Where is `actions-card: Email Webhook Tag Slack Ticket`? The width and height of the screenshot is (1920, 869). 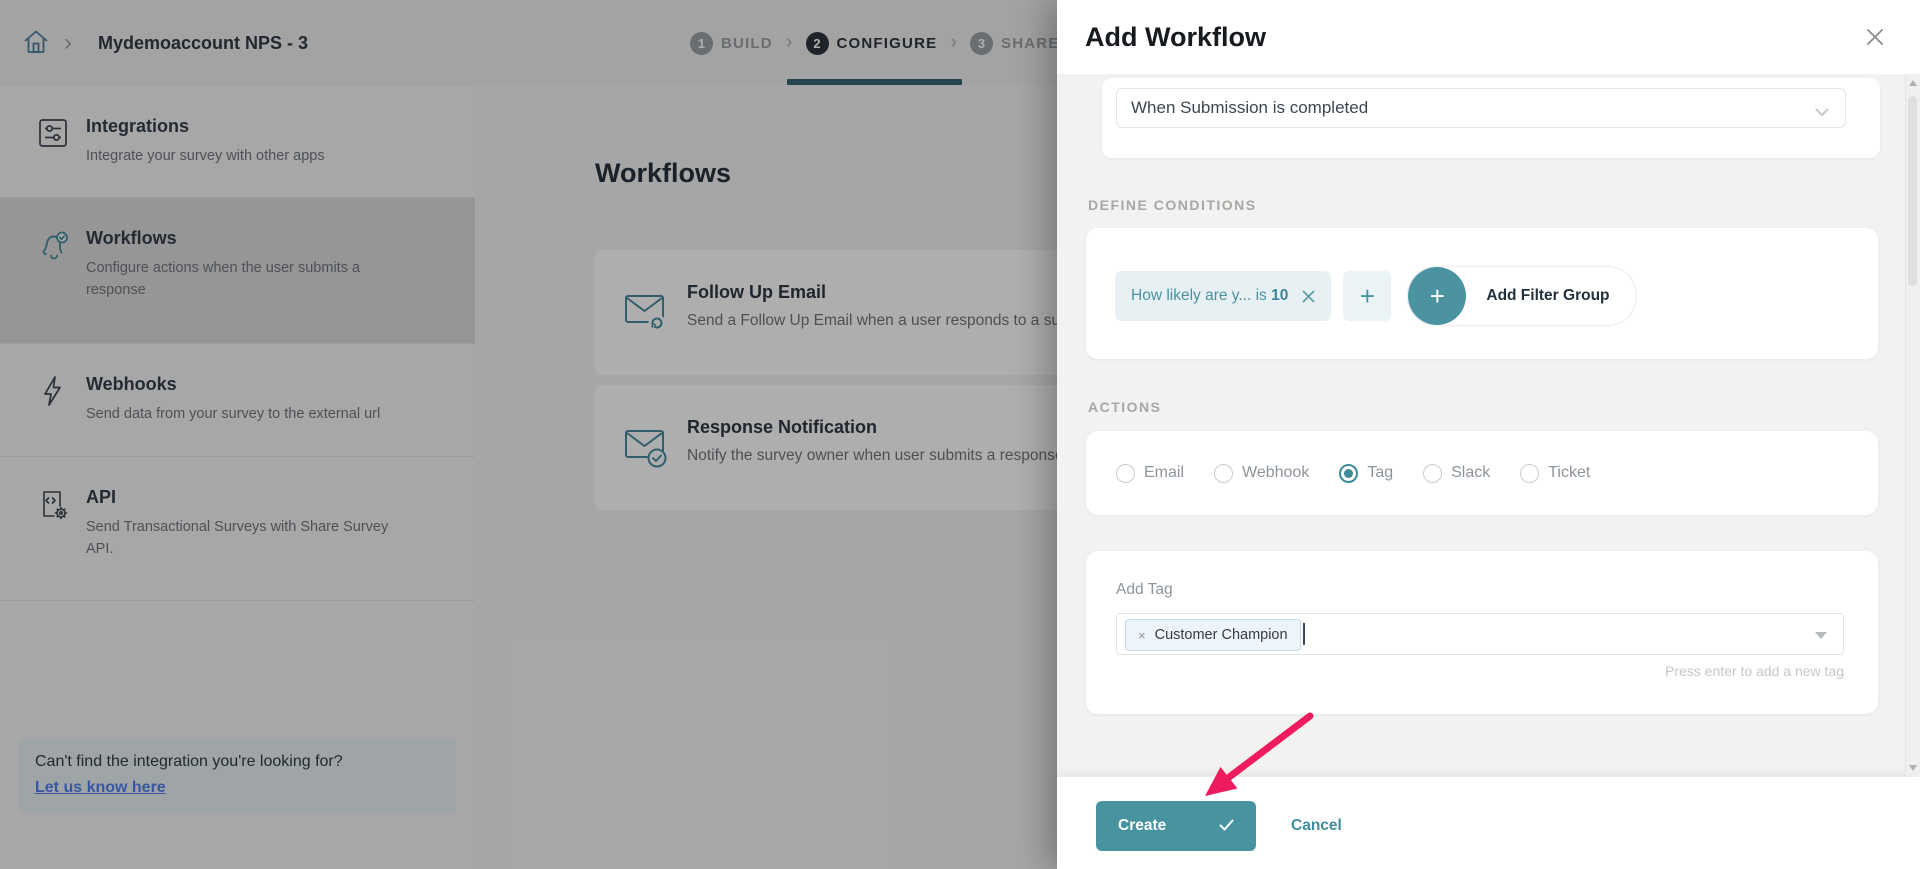 actions-card: Email Webhook Tag Slack Ticket is located at coordinates (1482, 473).